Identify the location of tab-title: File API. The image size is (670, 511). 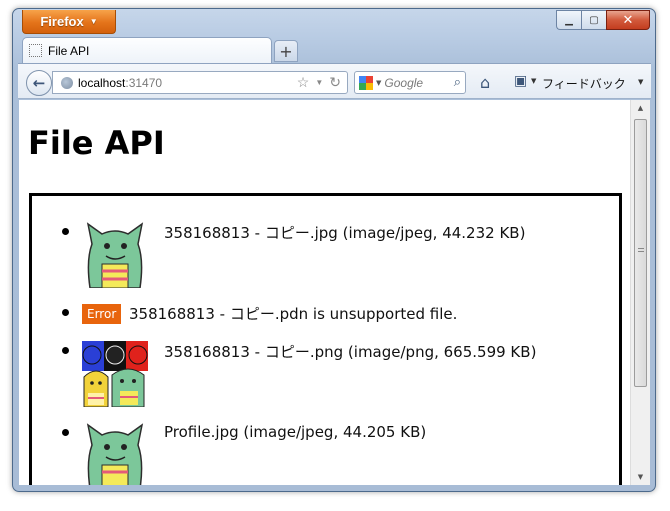
(69, 50).